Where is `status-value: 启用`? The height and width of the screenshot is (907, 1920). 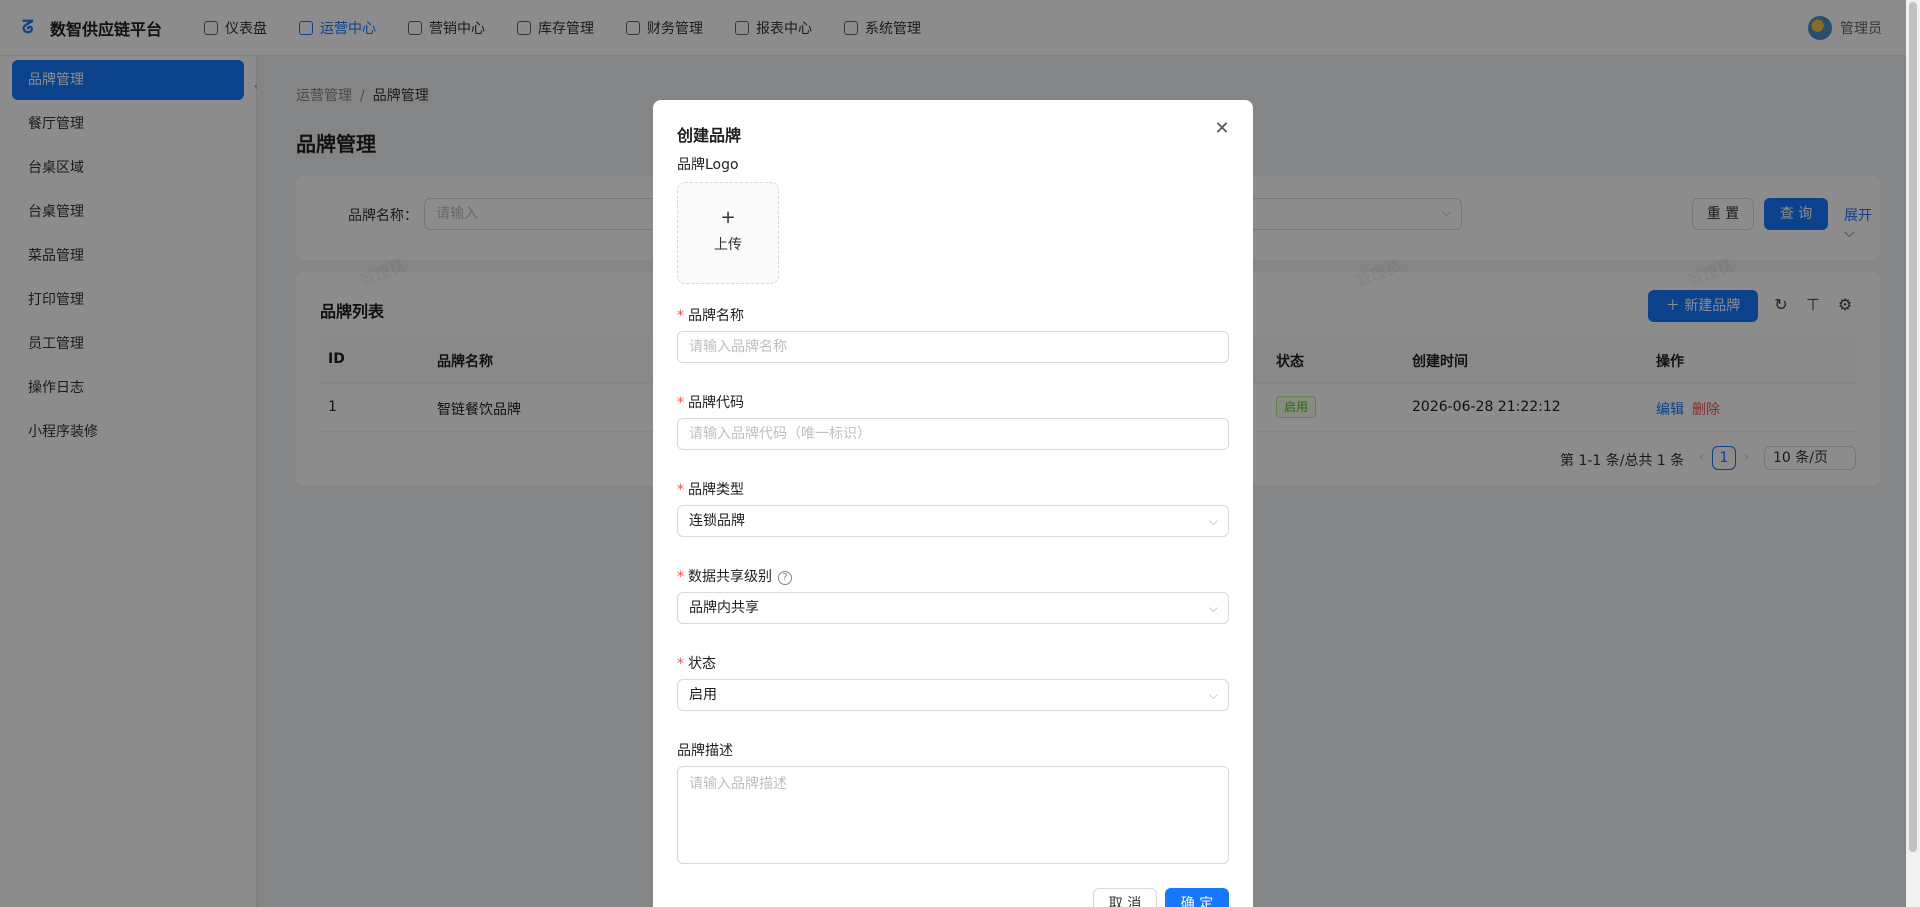
status-value: 启用 is located at coordinates (703, 695).